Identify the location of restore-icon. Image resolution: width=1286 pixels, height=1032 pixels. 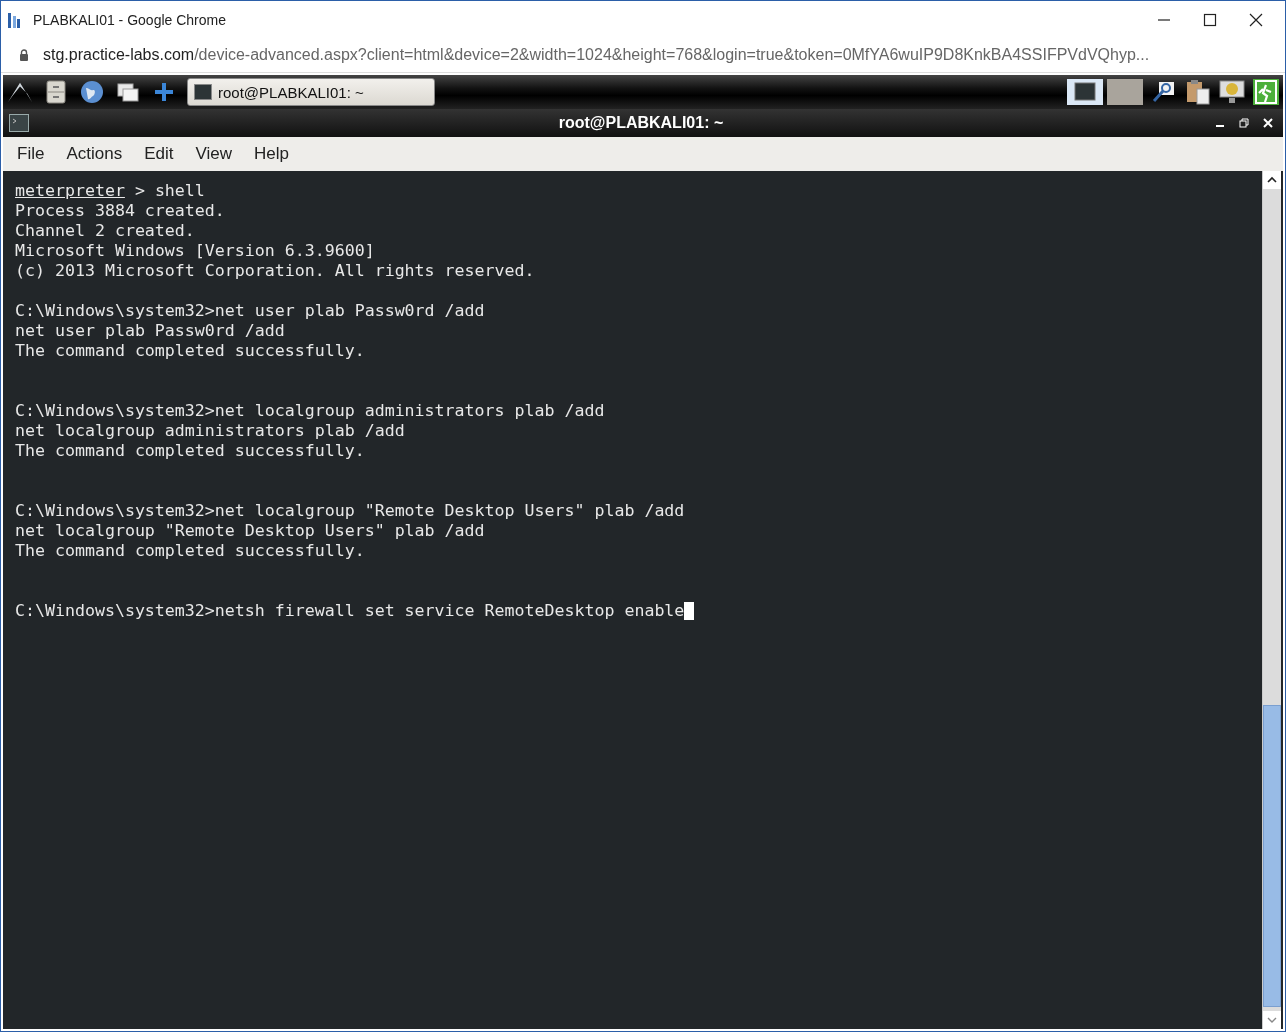
(1244, 123).